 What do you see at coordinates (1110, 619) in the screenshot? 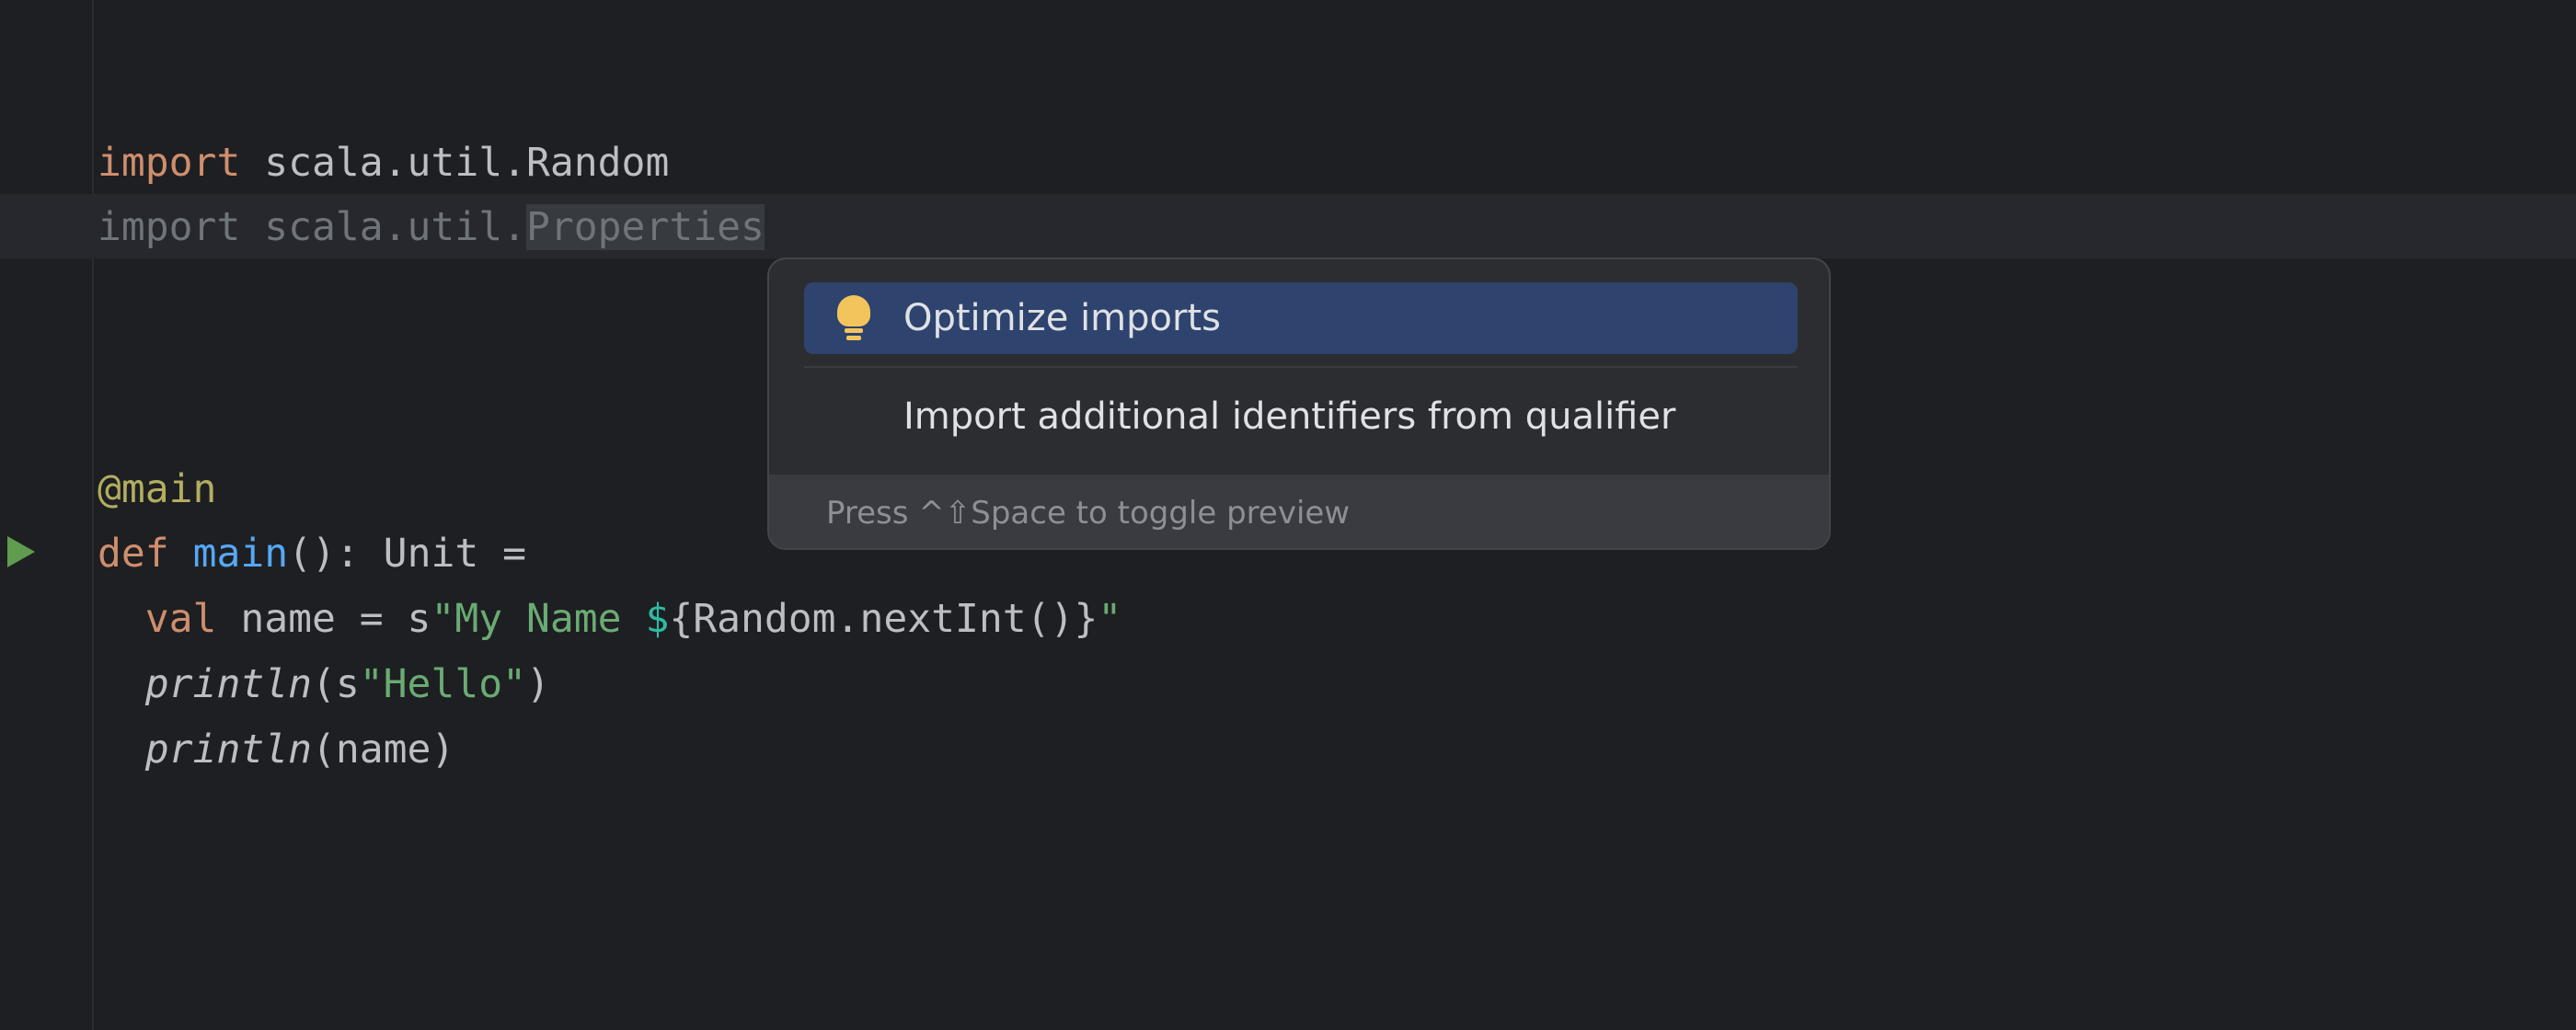
I see `code-token: "` at bounding box center [1110, 619].